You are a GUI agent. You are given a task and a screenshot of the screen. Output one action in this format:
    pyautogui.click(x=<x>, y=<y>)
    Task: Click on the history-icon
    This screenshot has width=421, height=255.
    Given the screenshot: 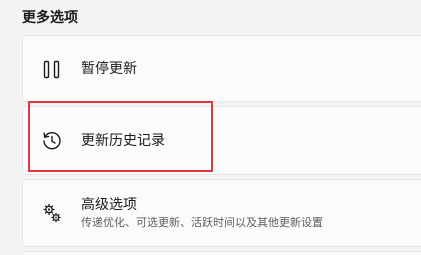 What is the action you would take?
    pyautogui.click(x=52, y=141)
    